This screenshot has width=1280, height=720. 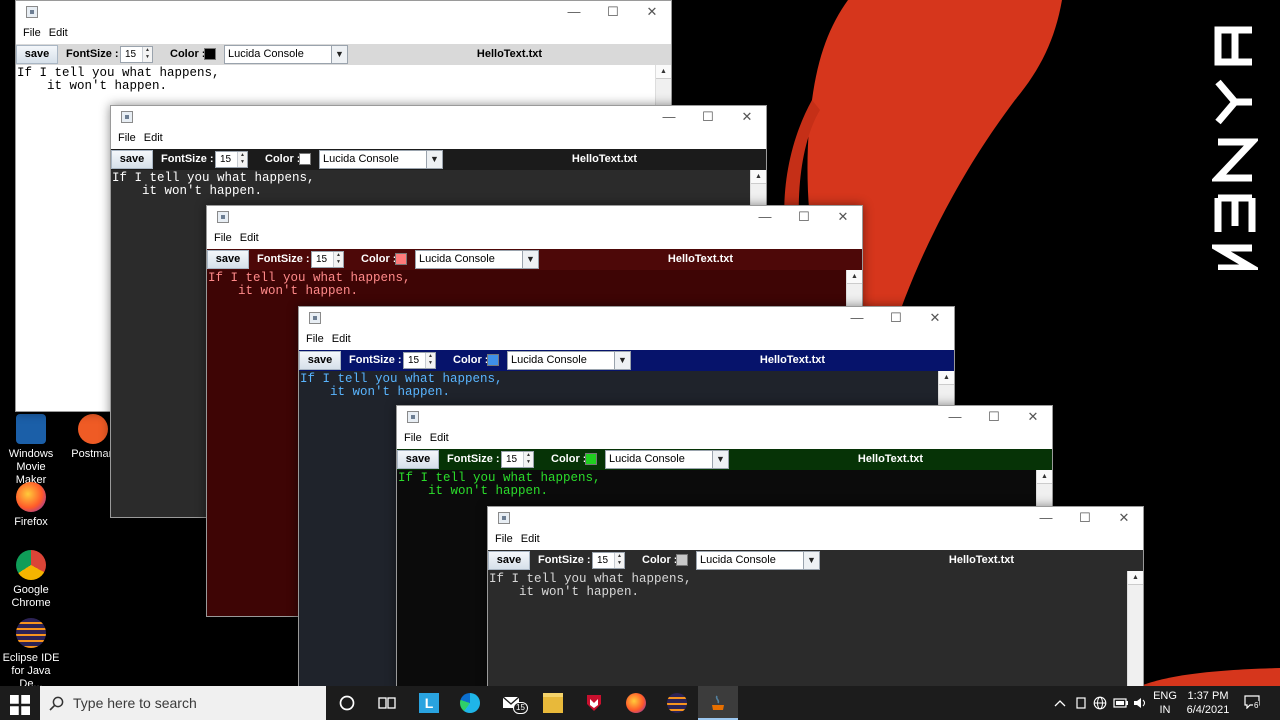 I want to click on device-icon, so click(x=1081, y=703).